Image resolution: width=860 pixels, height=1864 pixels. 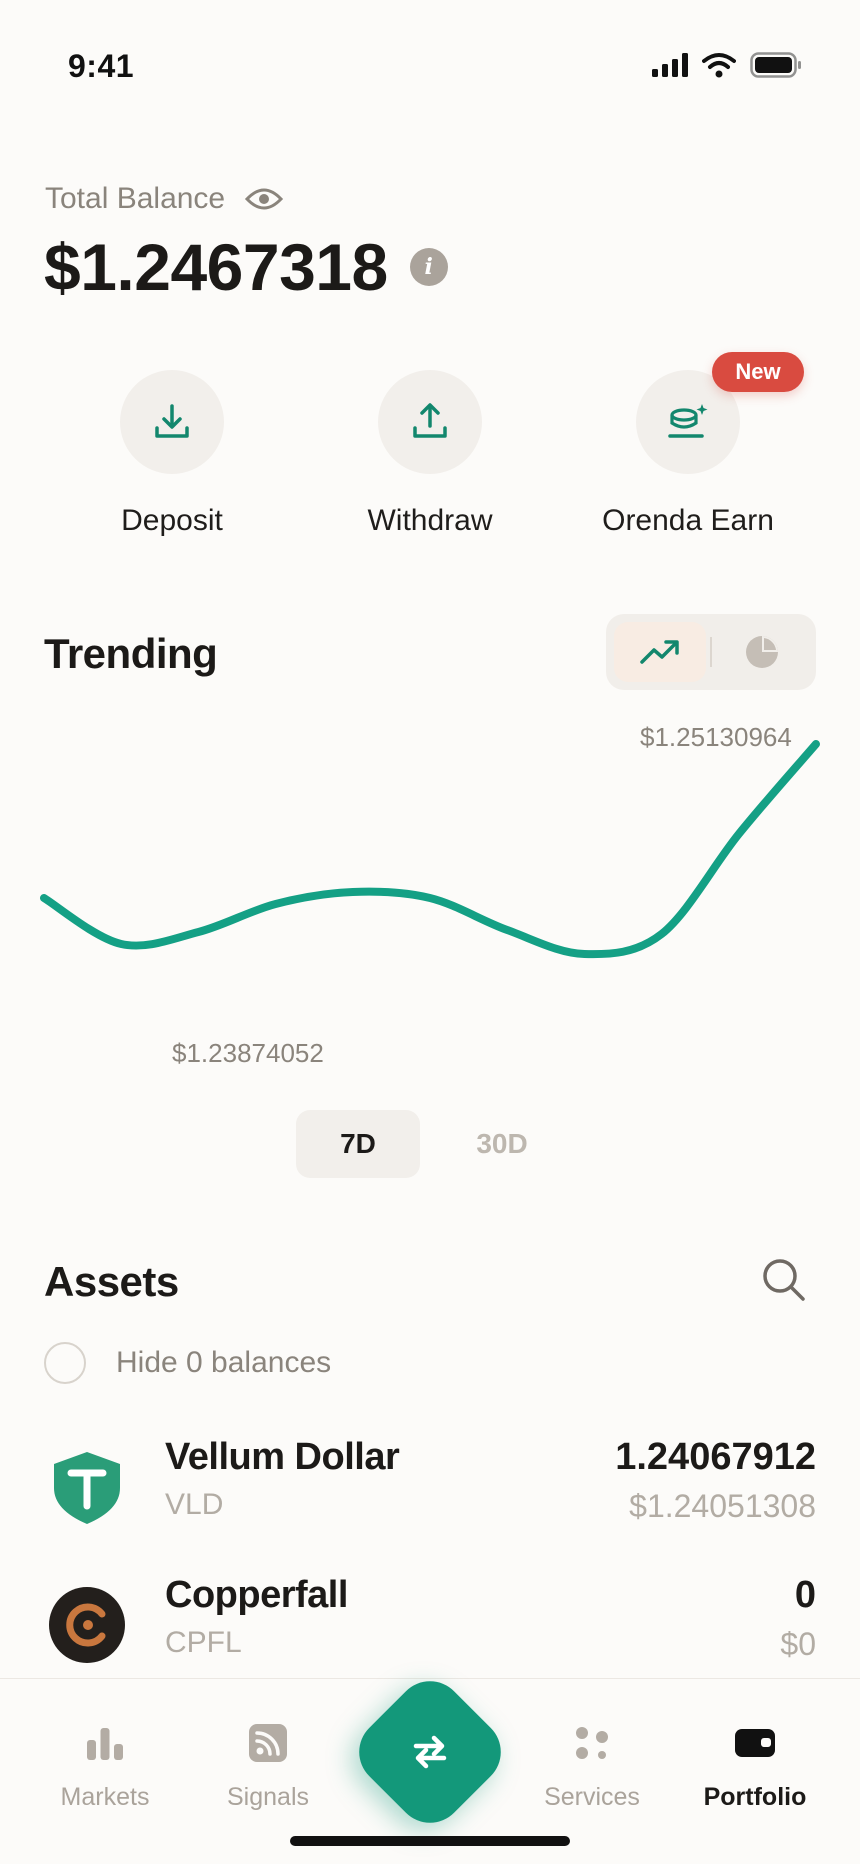 I want to click on total-balance-label: Total Balance, so click(x=135, y=198).